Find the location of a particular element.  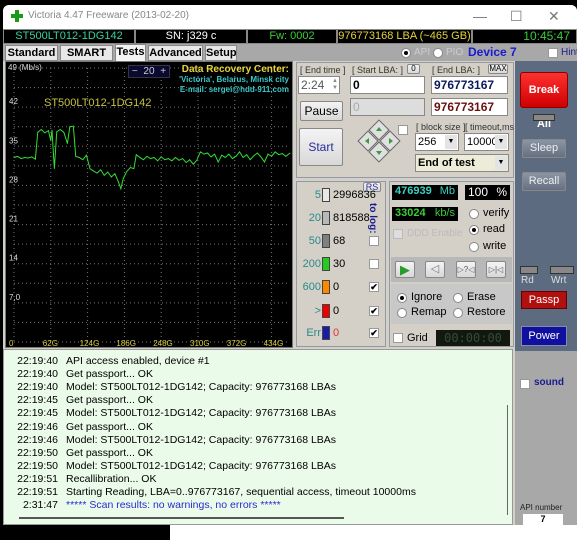

banner-title: Data Recovery Center: is located at coordinates (235, 69).